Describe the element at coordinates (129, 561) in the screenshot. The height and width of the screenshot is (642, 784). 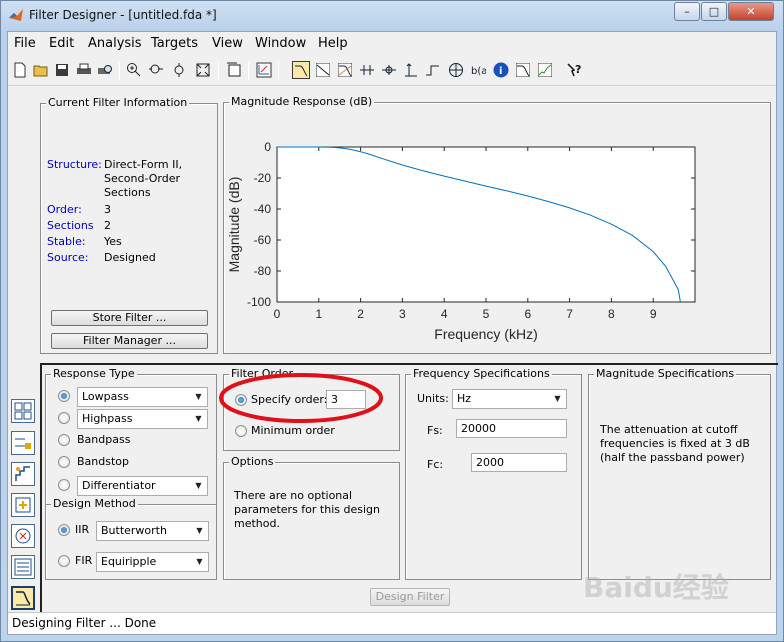
I see `fir-method-value: Equiripple` at that location.